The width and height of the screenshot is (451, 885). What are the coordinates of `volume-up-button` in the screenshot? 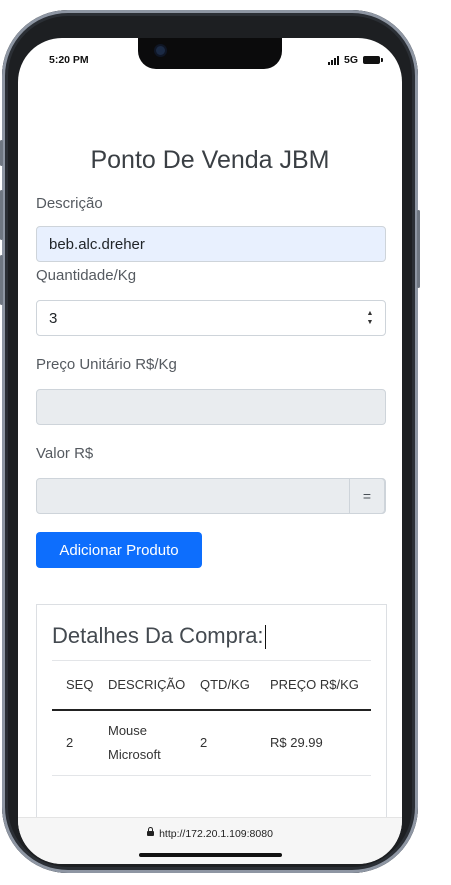 It's located at (1, 215).